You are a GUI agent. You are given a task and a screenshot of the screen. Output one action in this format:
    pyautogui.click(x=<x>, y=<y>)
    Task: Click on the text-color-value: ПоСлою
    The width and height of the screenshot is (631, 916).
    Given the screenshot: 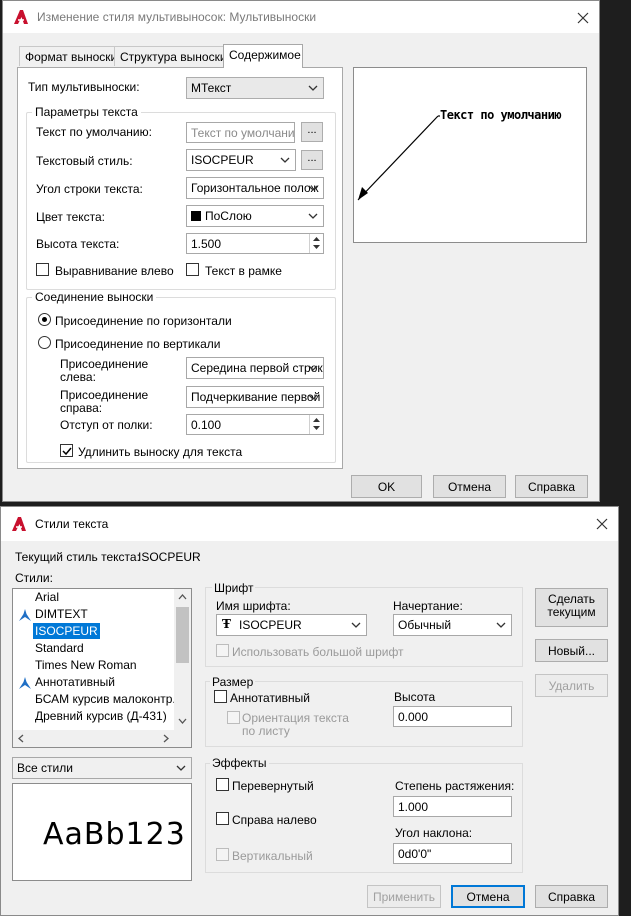 What is the action you would take?
    pyautogui.click(x=228, y=216)
    